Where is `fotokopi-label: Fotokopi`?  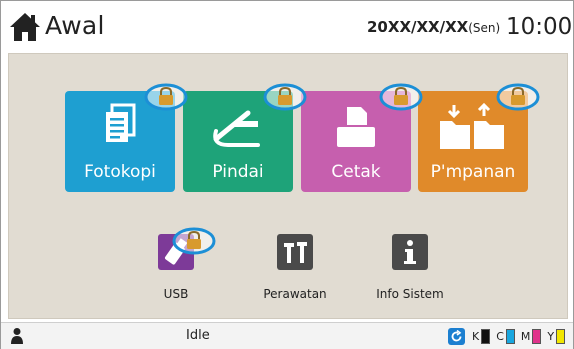 fotokopi-label: Fotokopi is located at coordinates (120, 172).